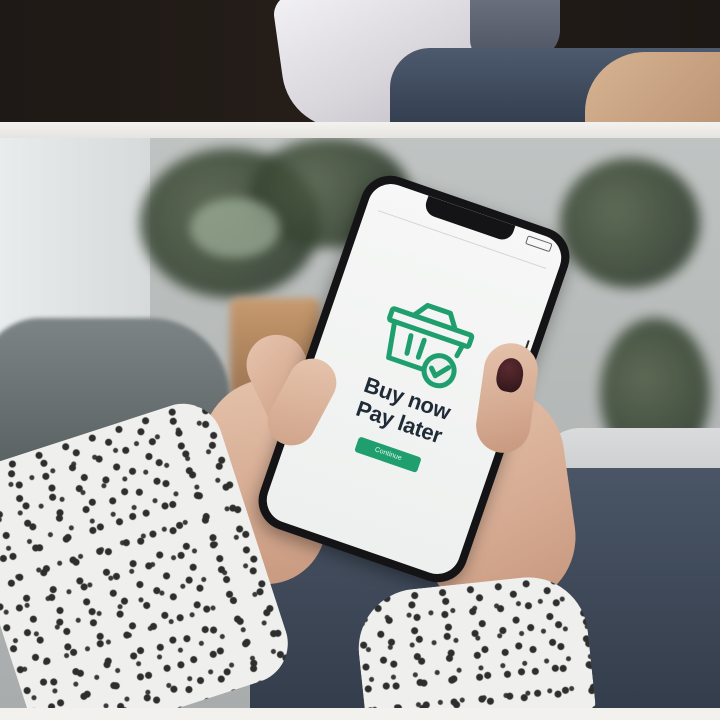  What do you see at coordinates (360, 130) in the screenshot?
I see `photo-separator` at bounding box center [360, 130].